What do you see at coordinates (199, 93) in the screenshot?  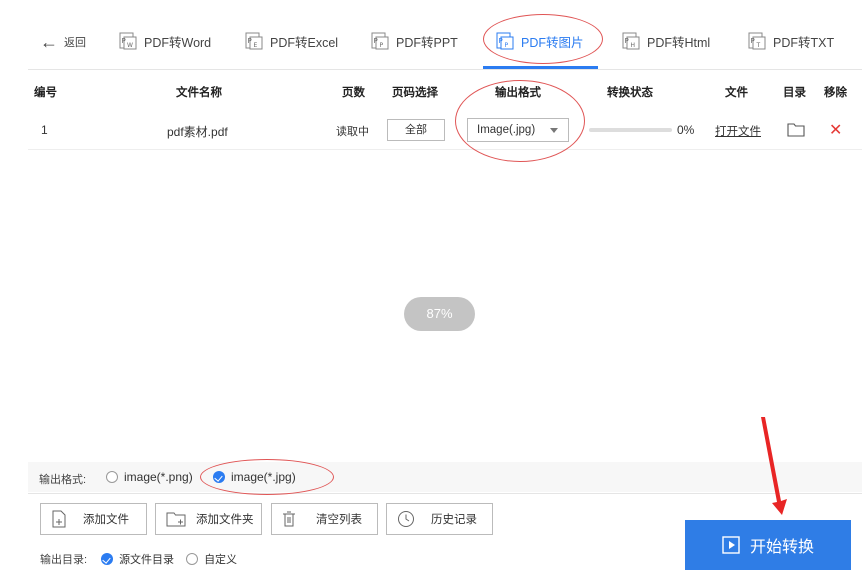 I see `header-filename: 文件名称` at bounding box center [199, 93].